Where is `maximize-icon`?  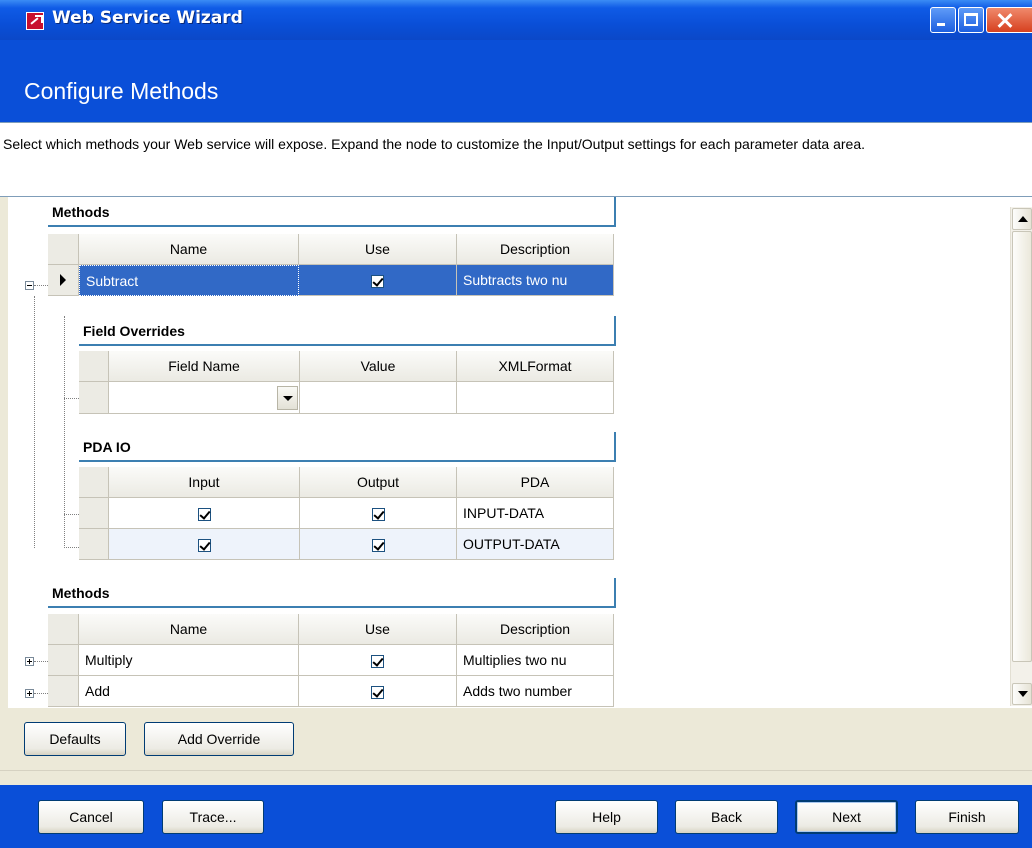 maximize-icon is located at coordinates (971, 19).